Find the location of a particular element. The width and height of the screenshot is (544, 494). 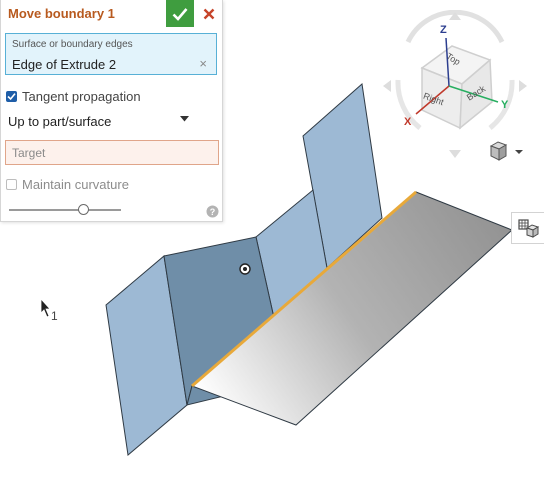

curvature-slider is located at coordinates (66, 210).